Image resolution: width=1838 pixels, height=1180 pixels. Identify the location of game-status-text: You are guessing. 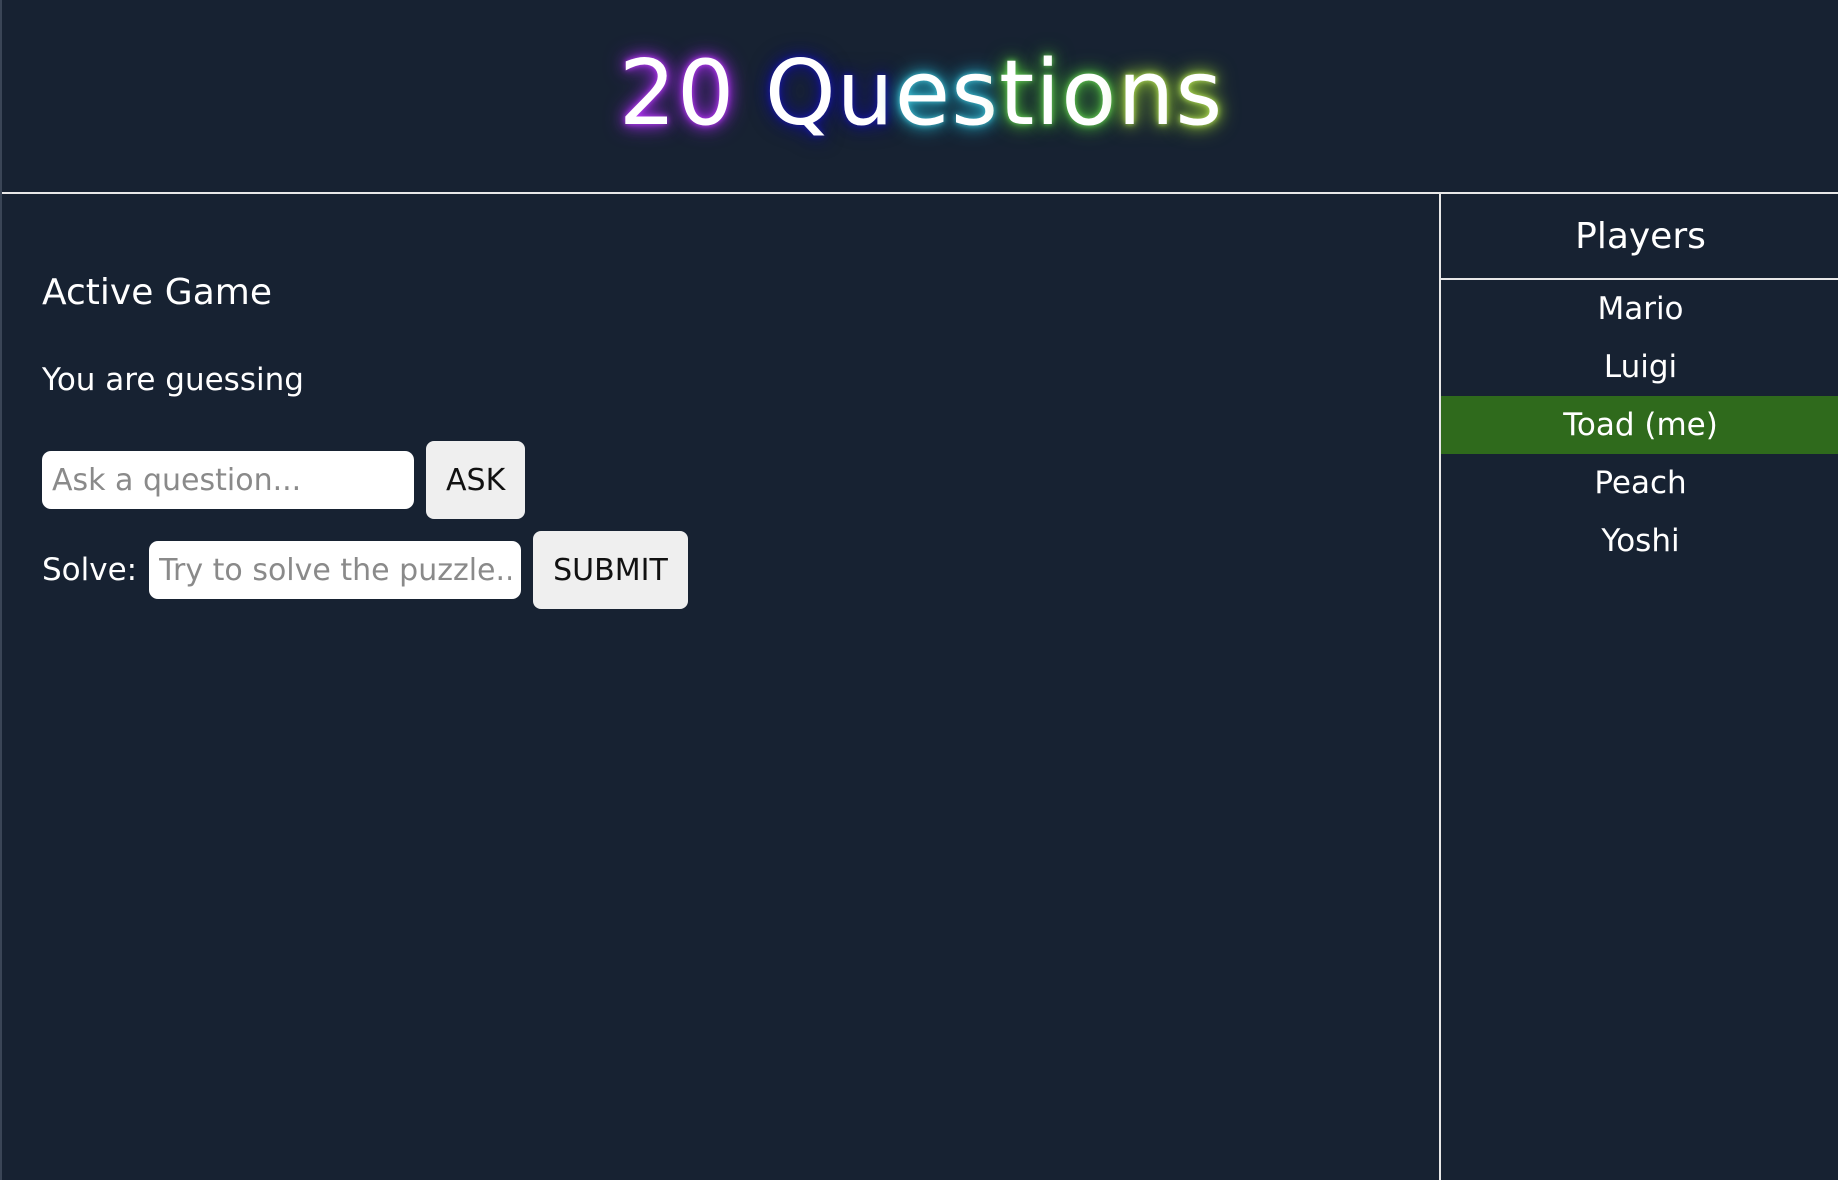
(173, 380).